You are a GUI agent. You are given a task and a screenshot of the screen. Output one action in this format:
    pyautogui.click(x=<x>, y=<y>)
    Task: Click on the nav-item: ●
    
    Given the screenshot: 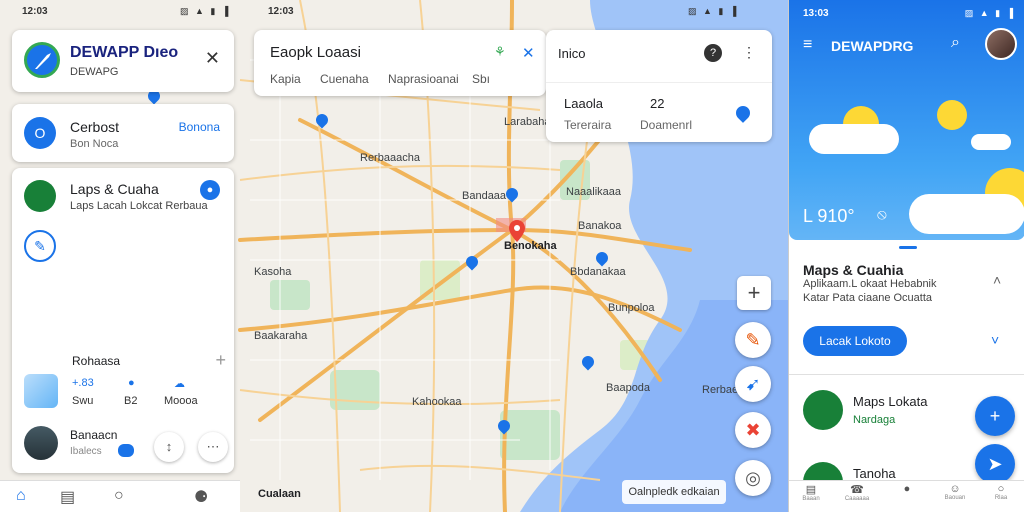 What is the action you would take?
    pyautogui.click(x=907, y=489)
    